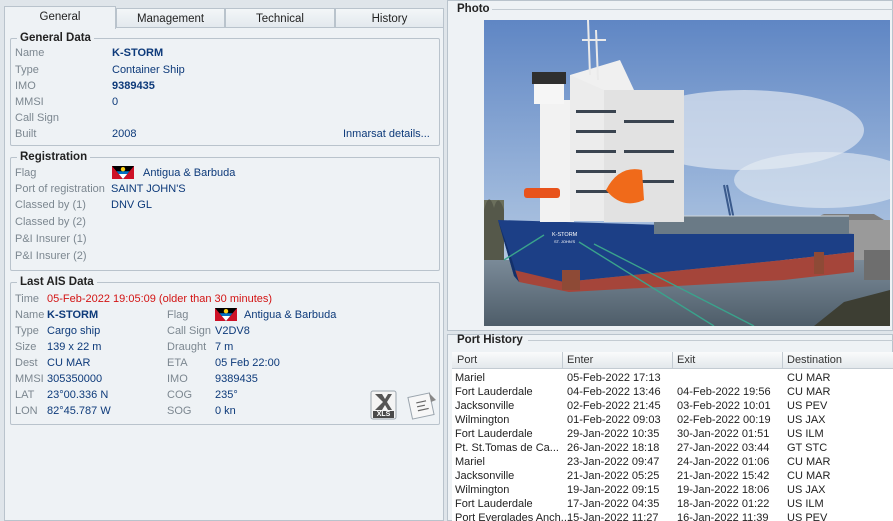 Image resolution: width=893 pixels, height=521 pixels. What do you see at coordinates (236, 379) in the screenshot?
I see `ais-imo-value: 9389435` at bounding box center [236, 379].